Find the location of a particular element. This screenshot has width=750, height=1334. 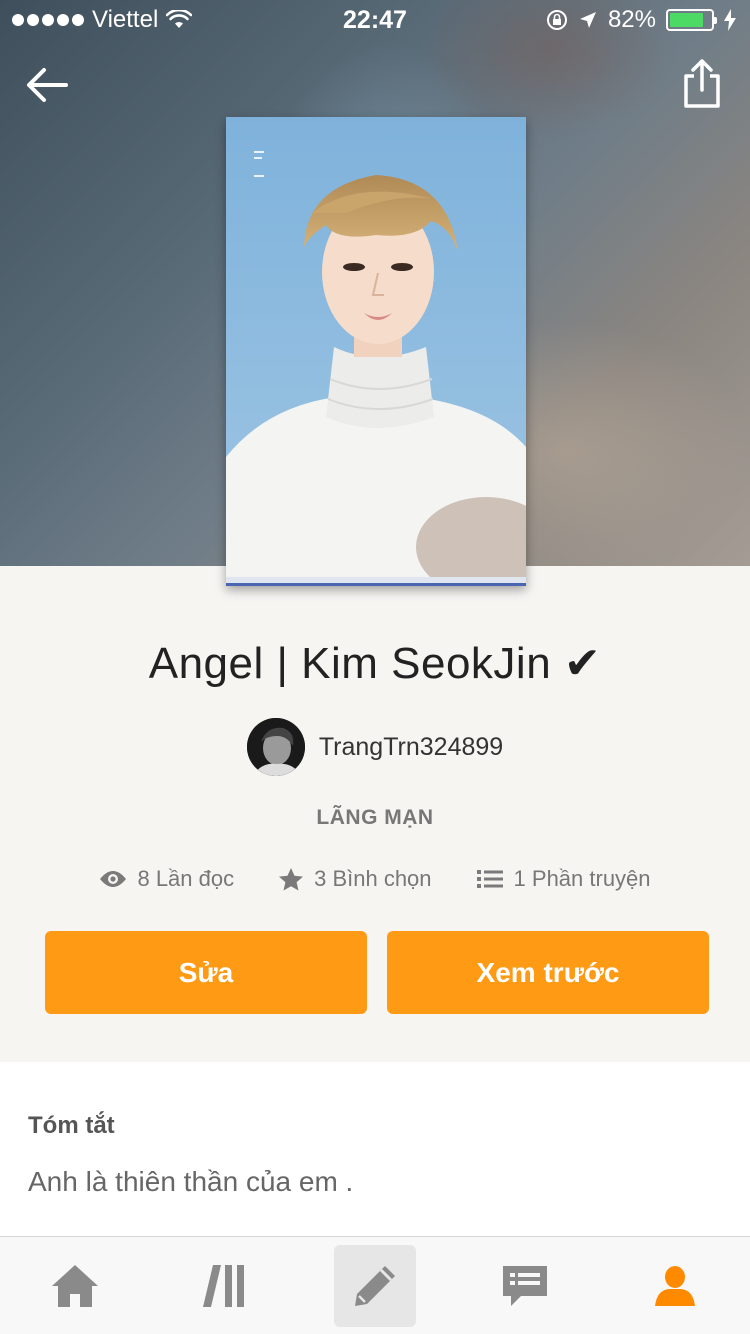

home-icon is located at coordinates (75, 1286).